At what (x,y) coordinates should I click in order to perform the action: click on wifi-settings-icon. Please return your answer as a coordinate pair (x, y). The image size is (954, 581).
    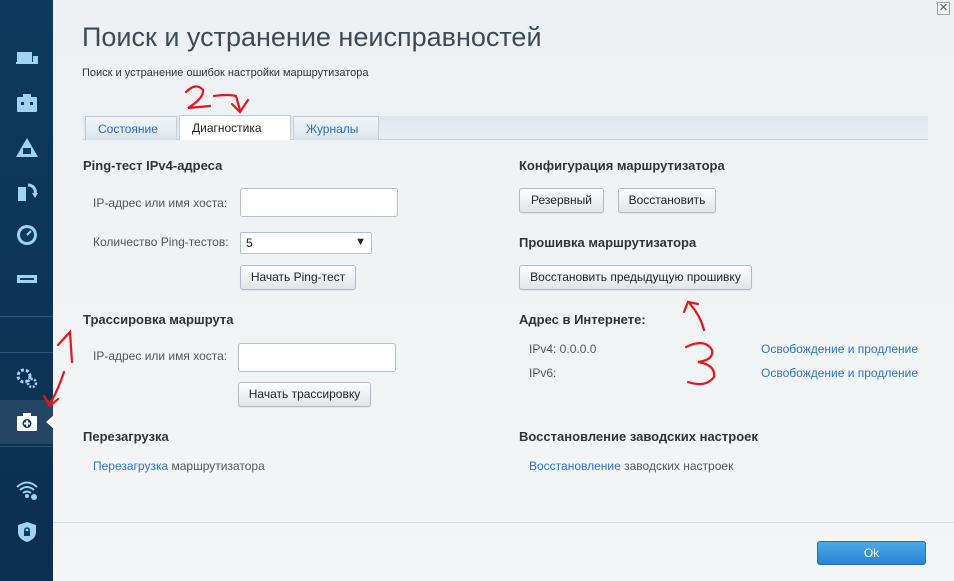
    Looking at the image, I should click on (26, 490).